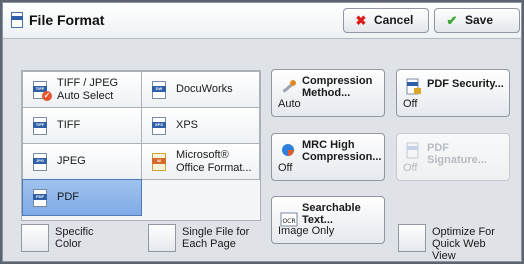 The height and width of the screenshot is (264, 524). I want to click on pdf-lock-icon, so click(414, 87).